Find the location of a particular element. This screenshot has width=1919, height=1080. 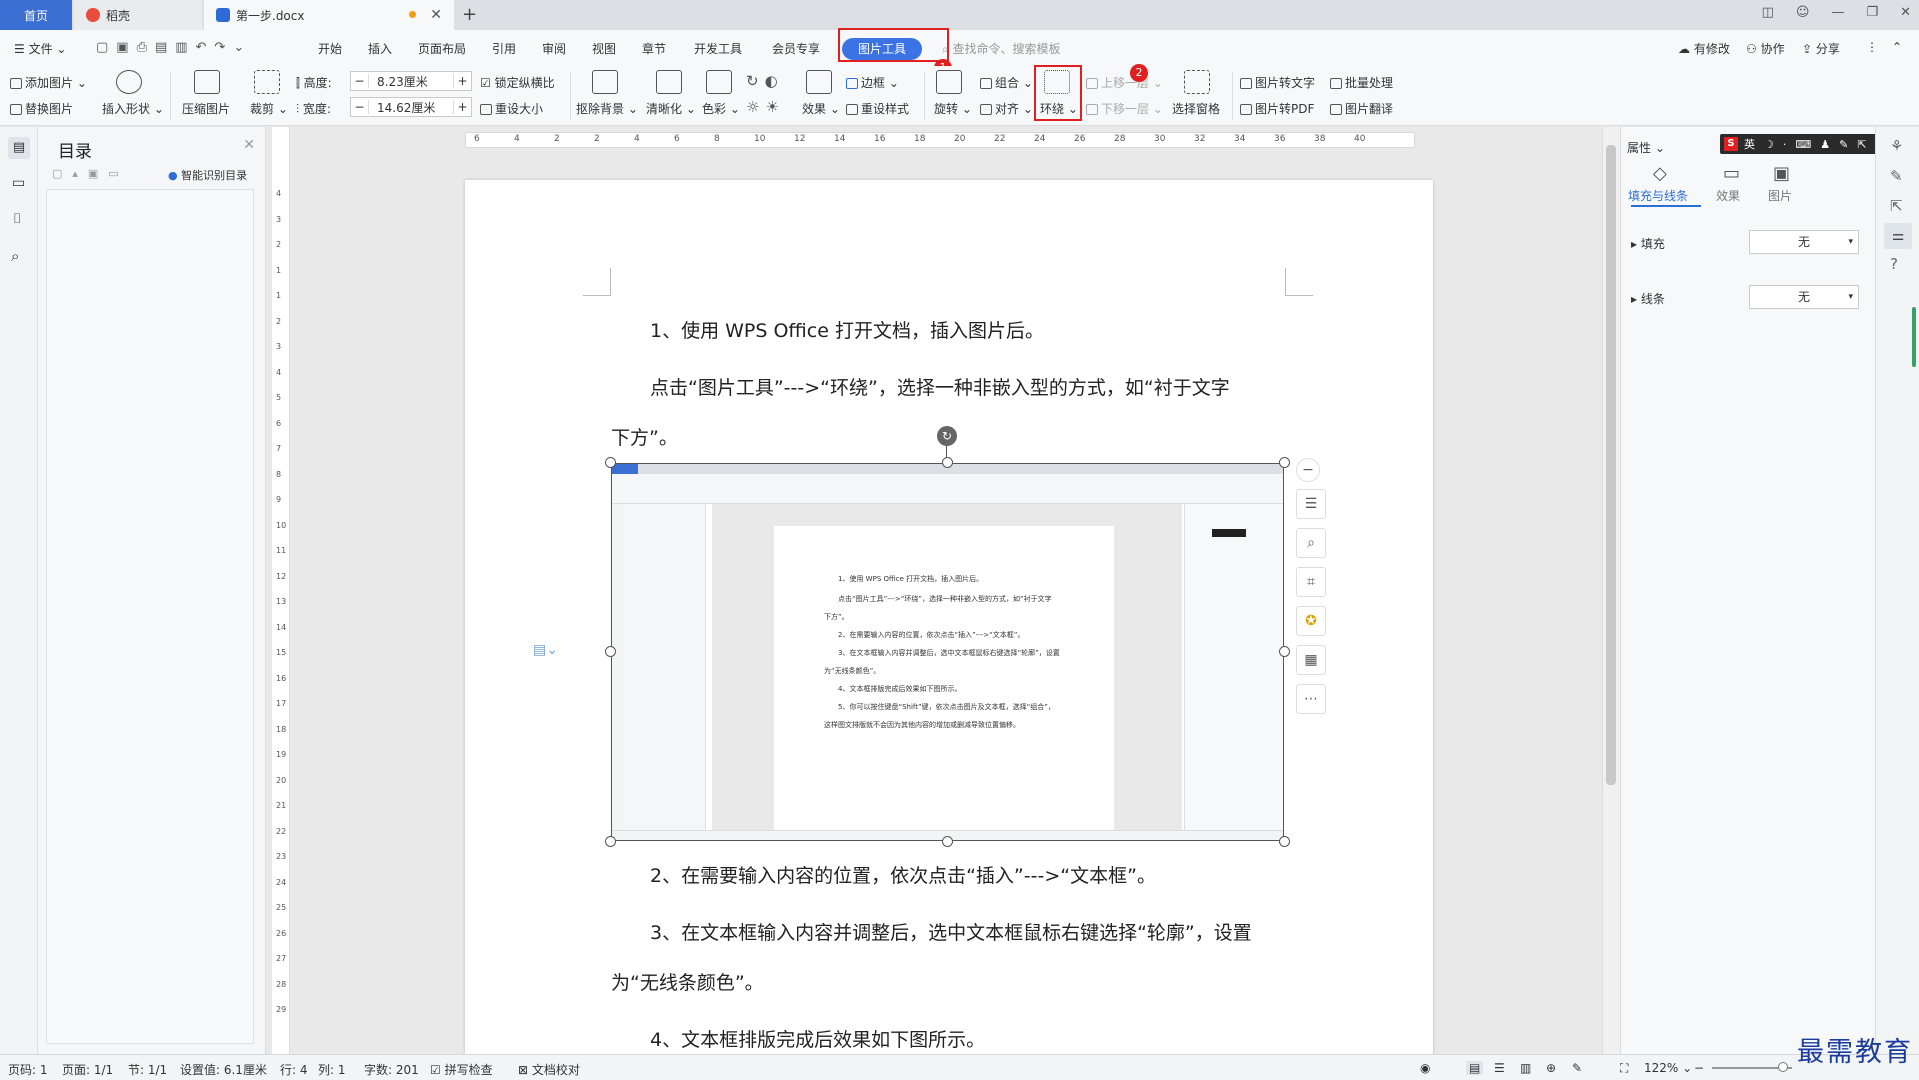

line-section: ▸ 线条 is located at coordinates (1648, 298).